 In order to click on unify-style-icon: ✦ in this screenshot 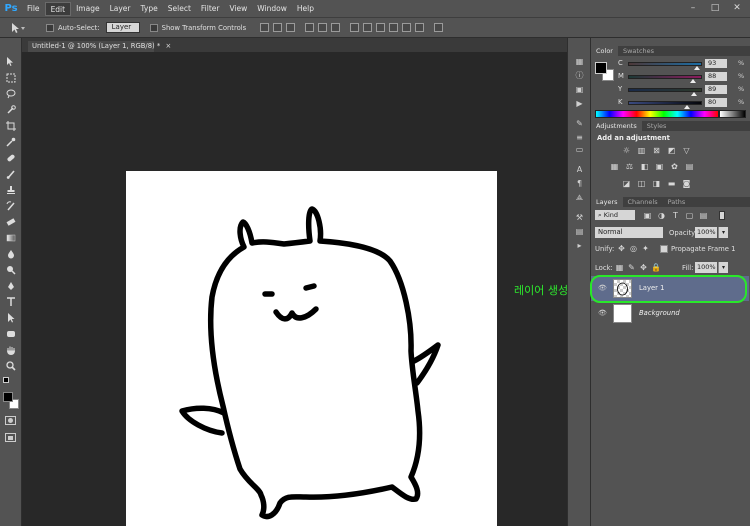, I will do `click(645, 248)`.